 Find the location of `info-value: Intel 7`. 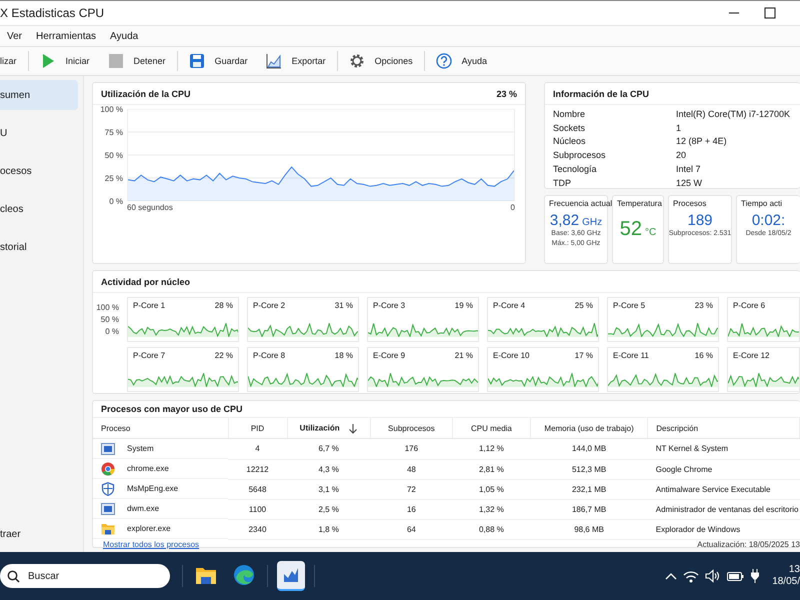

info-value: Intel 7 is located at coordinates (689, 170).